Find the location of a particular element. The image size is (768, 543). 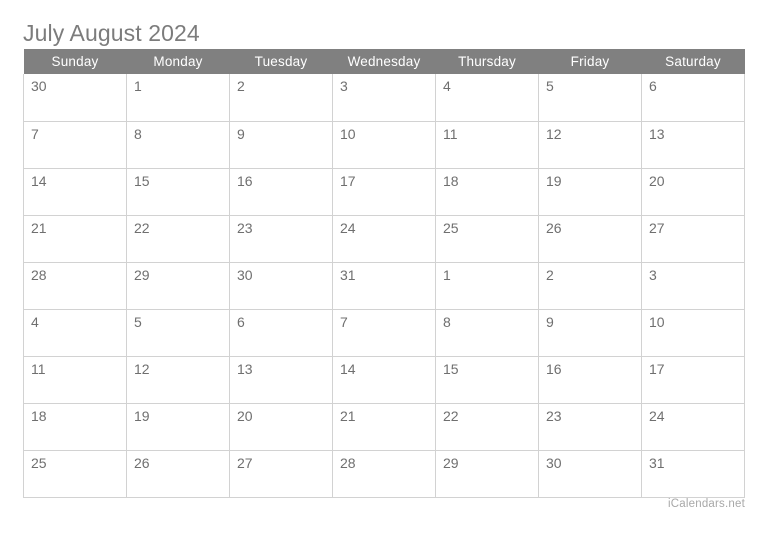

page-title: July August 2024 is located at coordinates (111, 33).